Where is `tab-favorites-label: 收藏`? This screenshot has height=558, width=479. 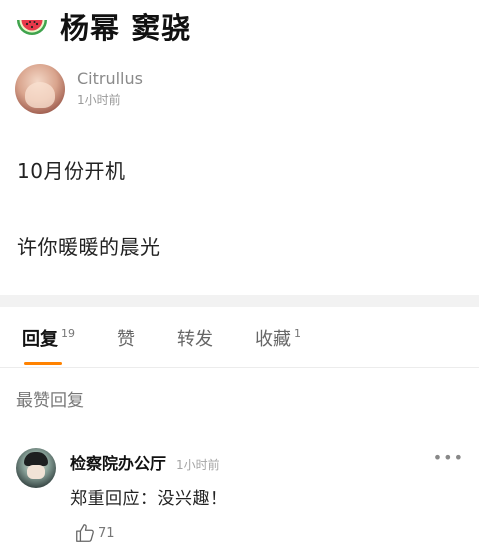
tab-favorites-label: 收藏 is located at coordinates (273, 339).